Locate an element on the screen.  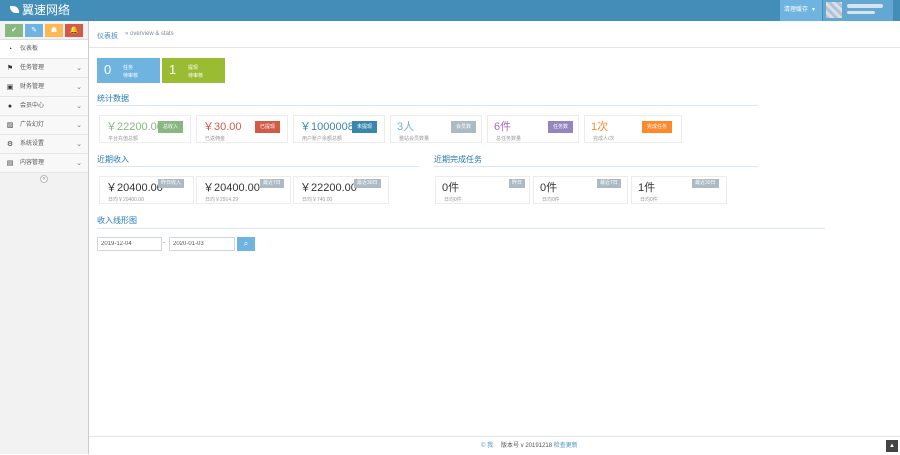
avatar is located at coordinates (834, 10).